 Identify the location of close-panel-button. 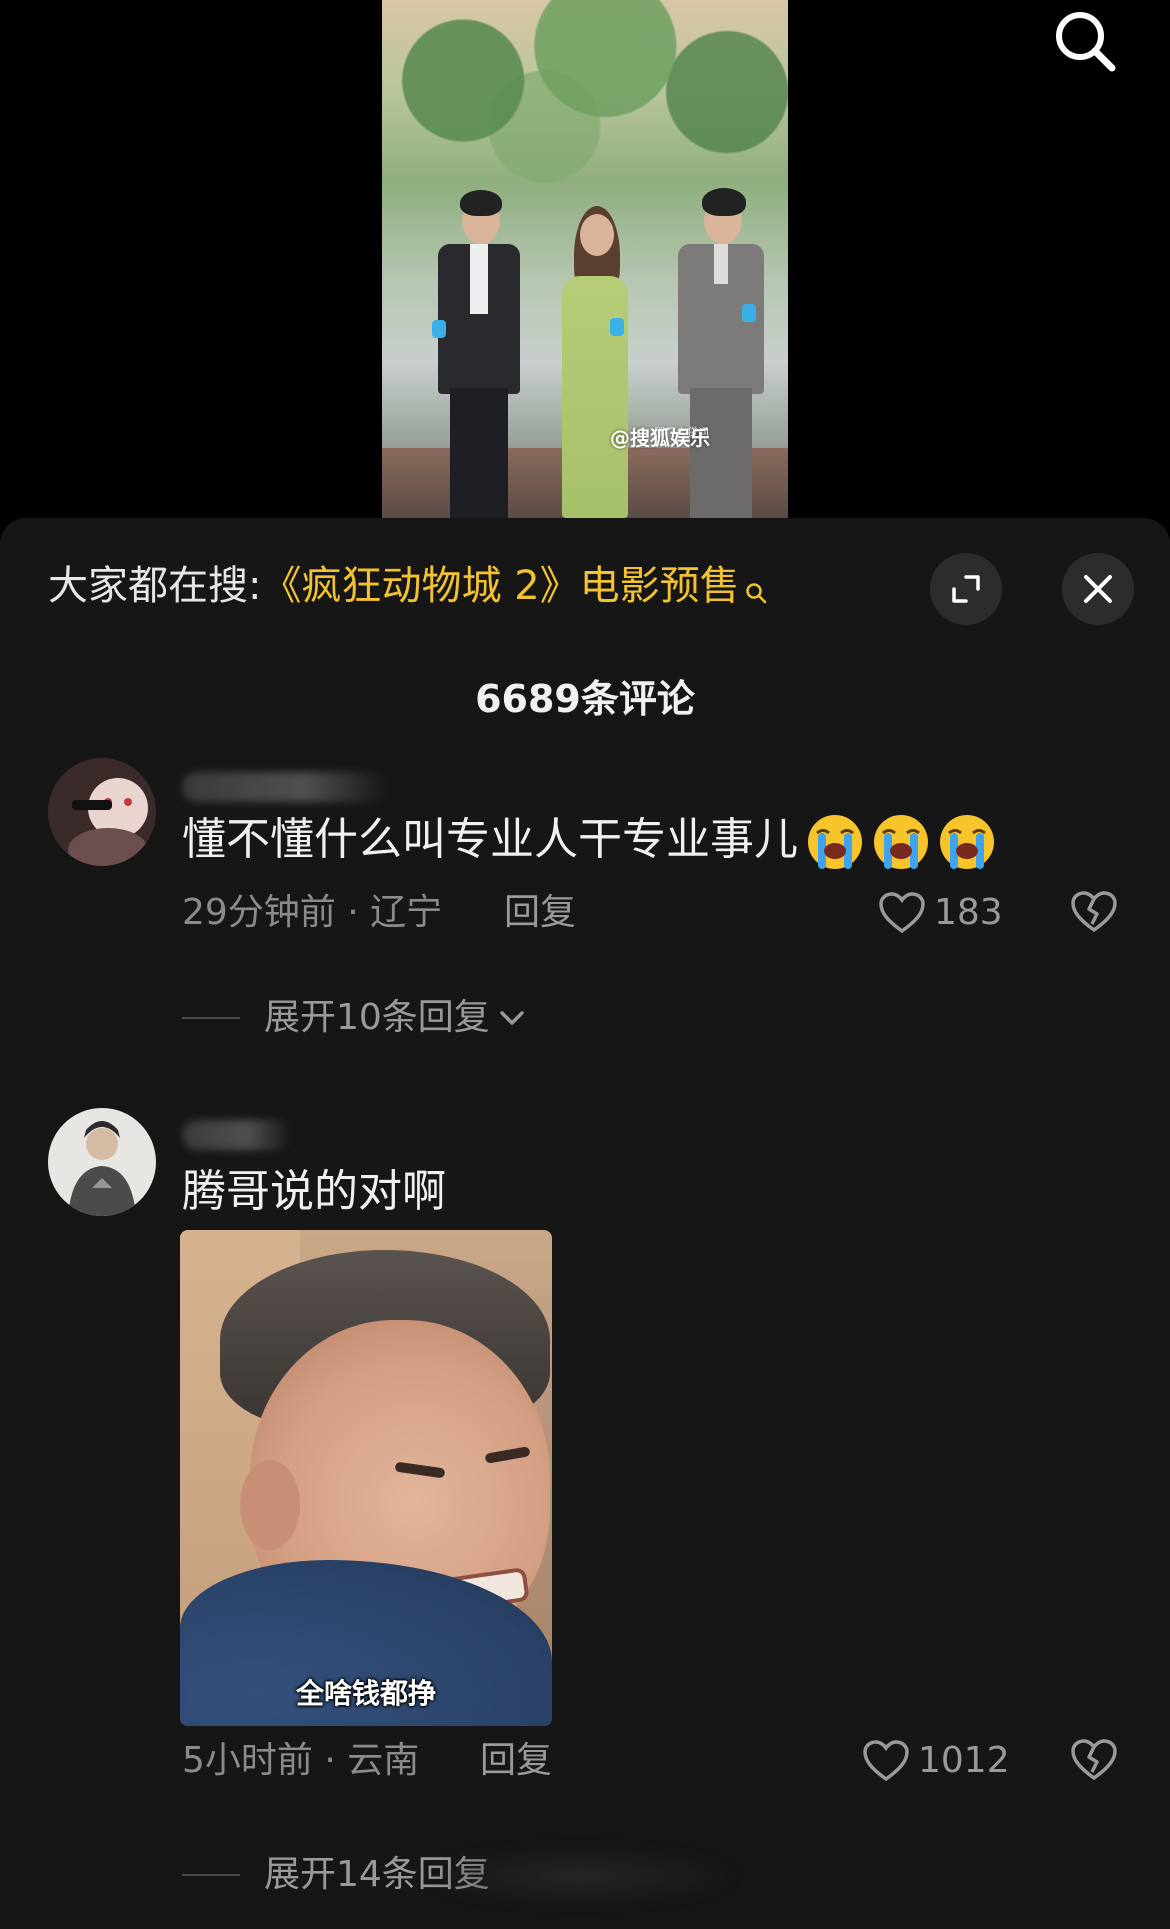
(1098, 589).